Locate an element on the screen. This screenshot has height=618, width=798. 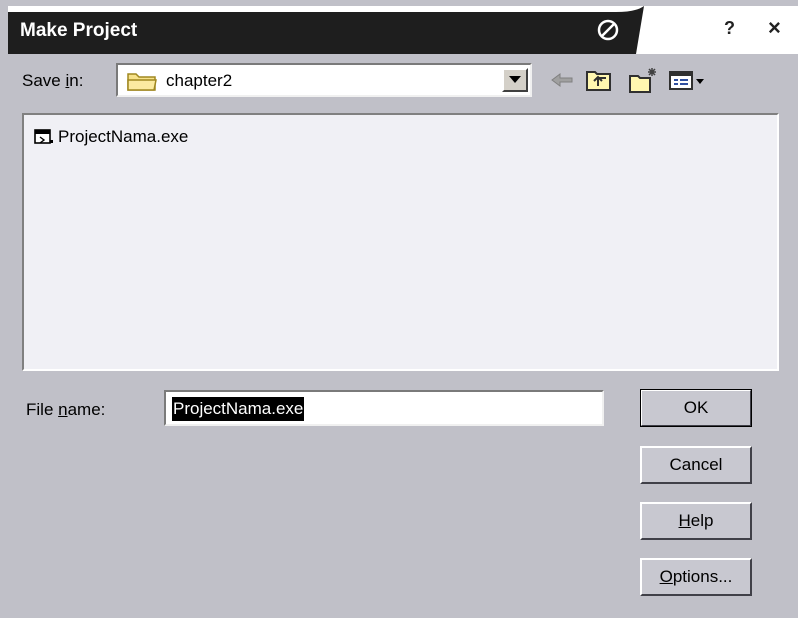
dropdown-arrow-button is located at coordinates (515, 80).